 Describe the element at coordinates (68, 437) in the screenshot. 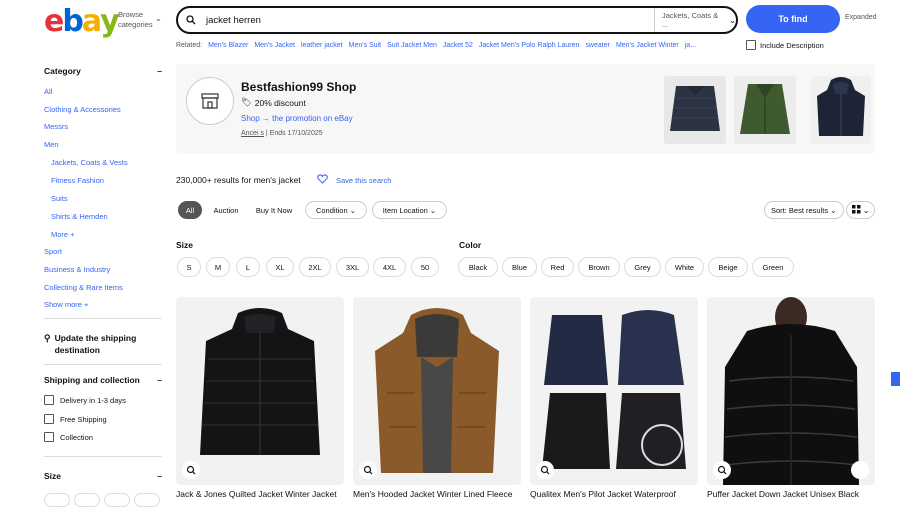

I see `collection-checkbox: Collection` at that location.